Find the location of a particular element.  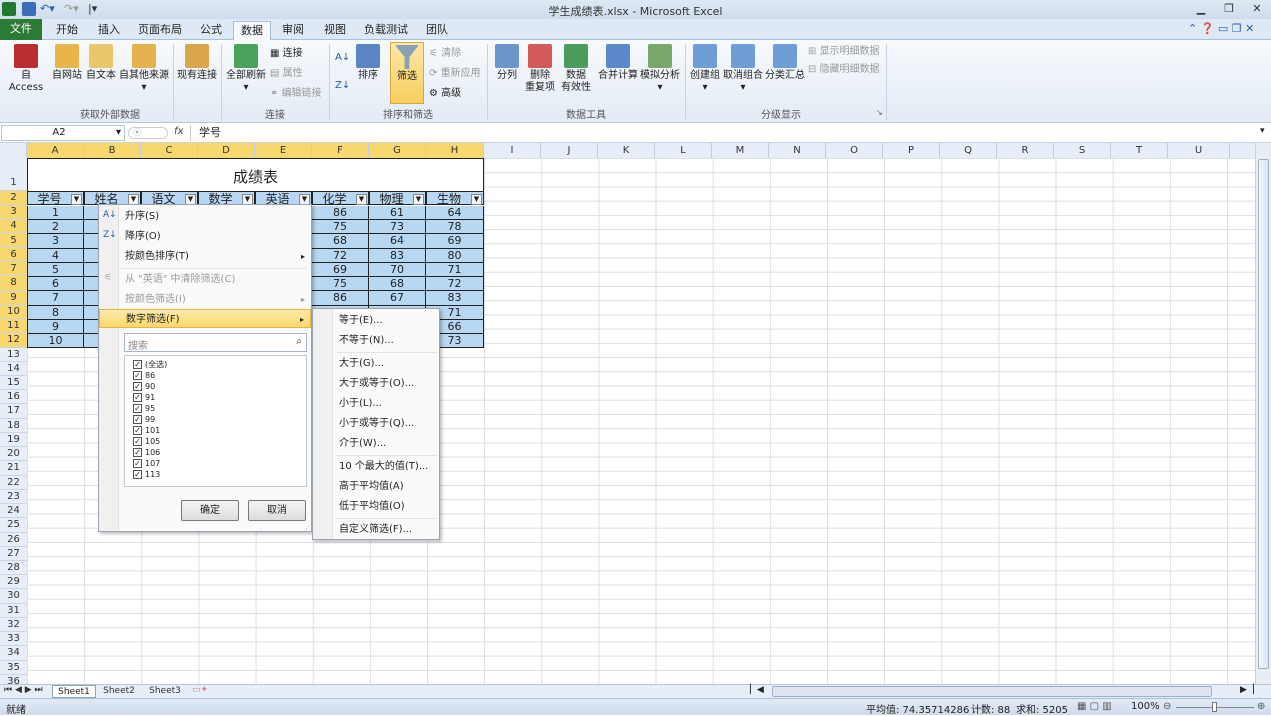

biology-cell: 83 is located at coordinates (455, 298).